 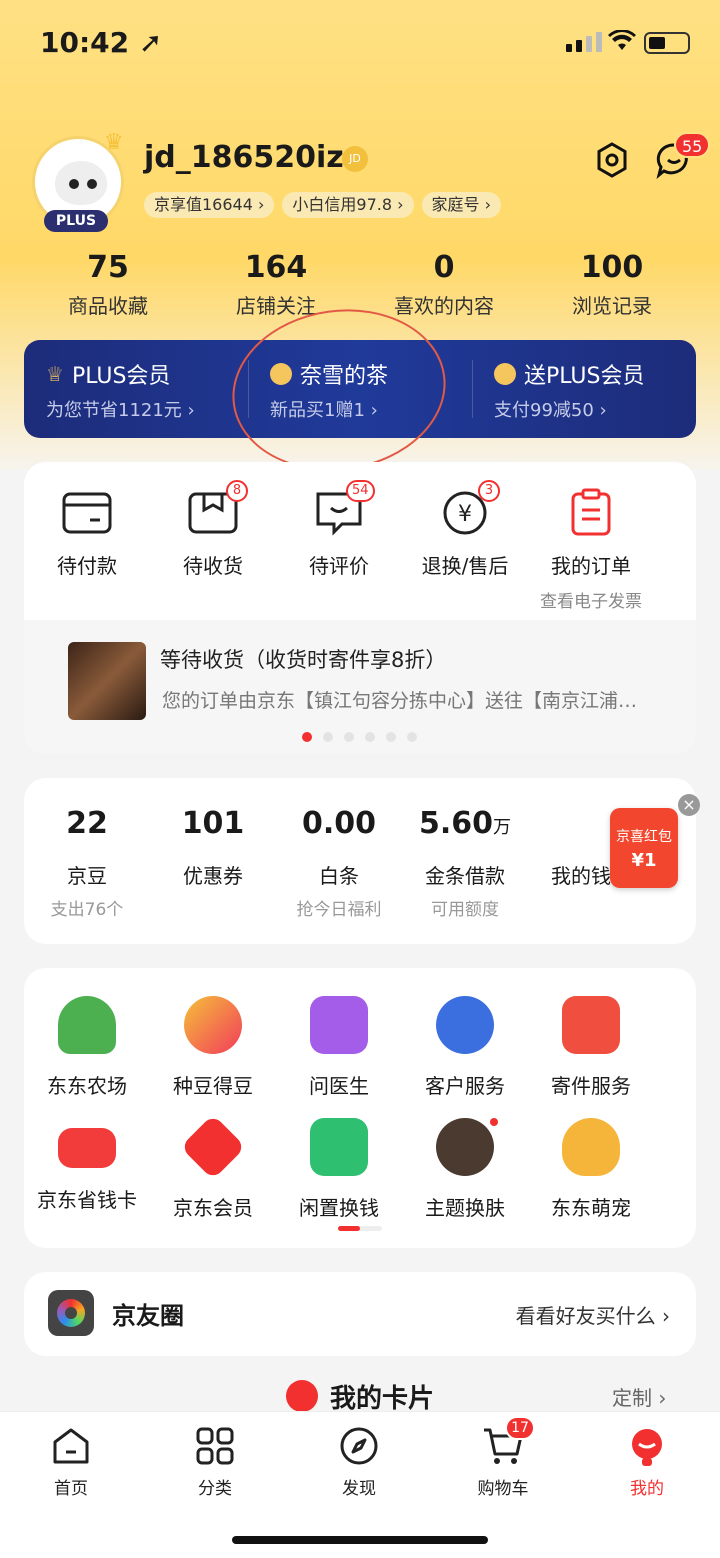 What do you see at coordinates (213, 823) in the screenshot?
I see `wallet-value: 101` at bounding box center [213, 823].